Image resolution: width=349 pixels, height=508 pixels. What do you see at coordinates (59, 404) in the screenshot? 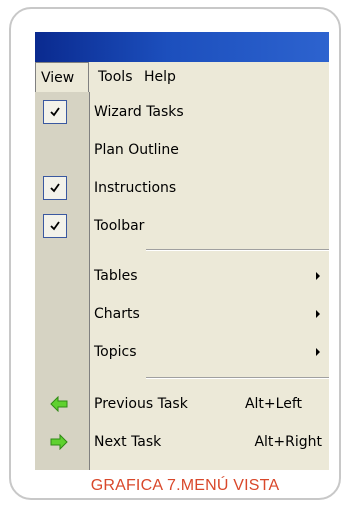
I see `green-left-arrow-icon` at bounding box center [59, 404].